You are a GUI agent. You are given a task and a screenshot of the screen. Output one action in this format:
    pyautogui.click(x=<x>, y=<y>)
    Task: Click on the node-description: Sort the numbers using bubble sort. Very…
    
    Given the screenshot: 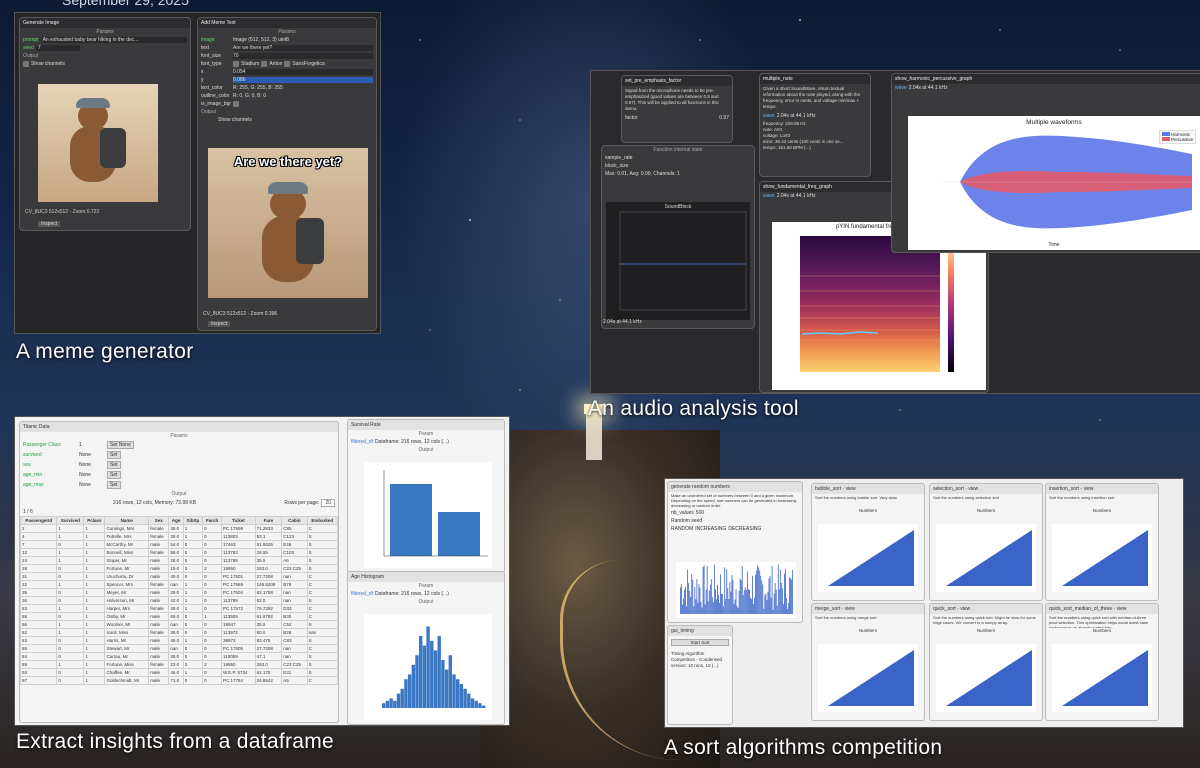 What is the action you would take?
    pyautogui.click(x=856, y=497)
    